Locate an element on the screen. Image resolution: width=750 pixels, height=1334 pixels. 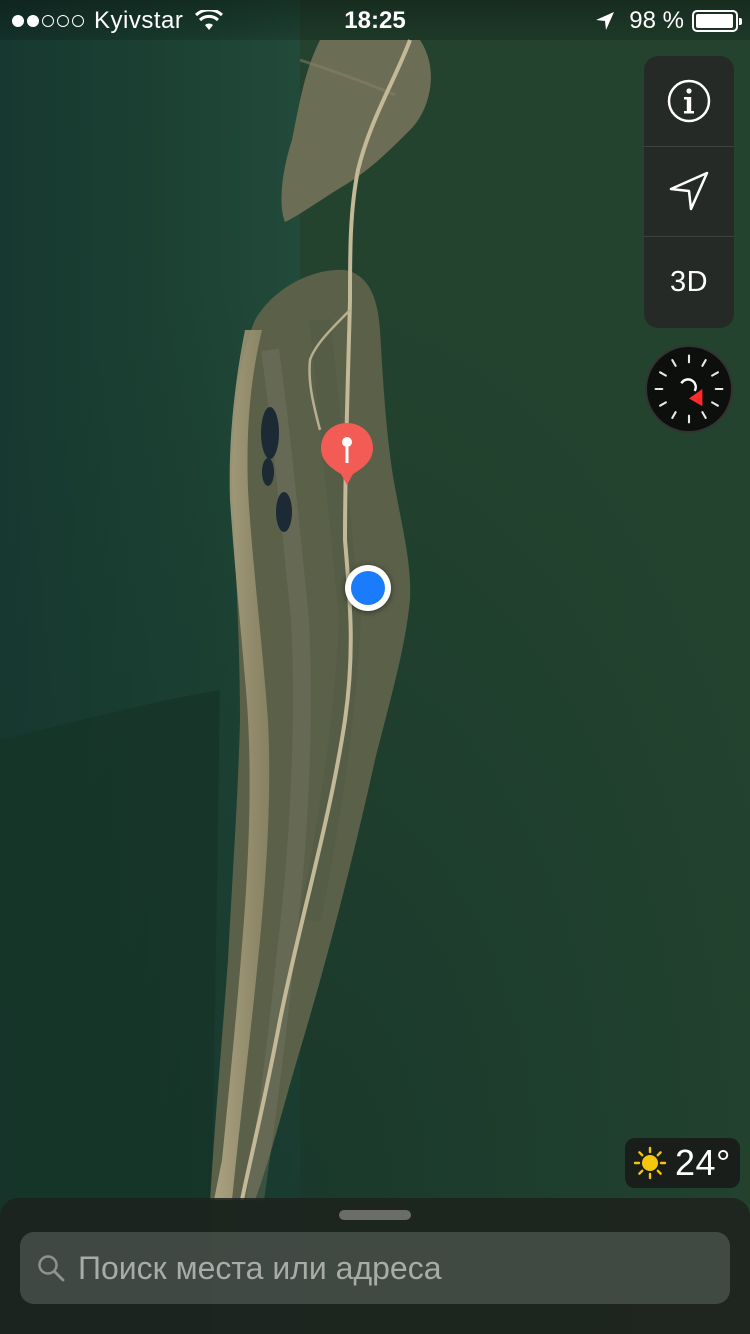
map-controls-panel: 3D is located at coordinates (689, 192).